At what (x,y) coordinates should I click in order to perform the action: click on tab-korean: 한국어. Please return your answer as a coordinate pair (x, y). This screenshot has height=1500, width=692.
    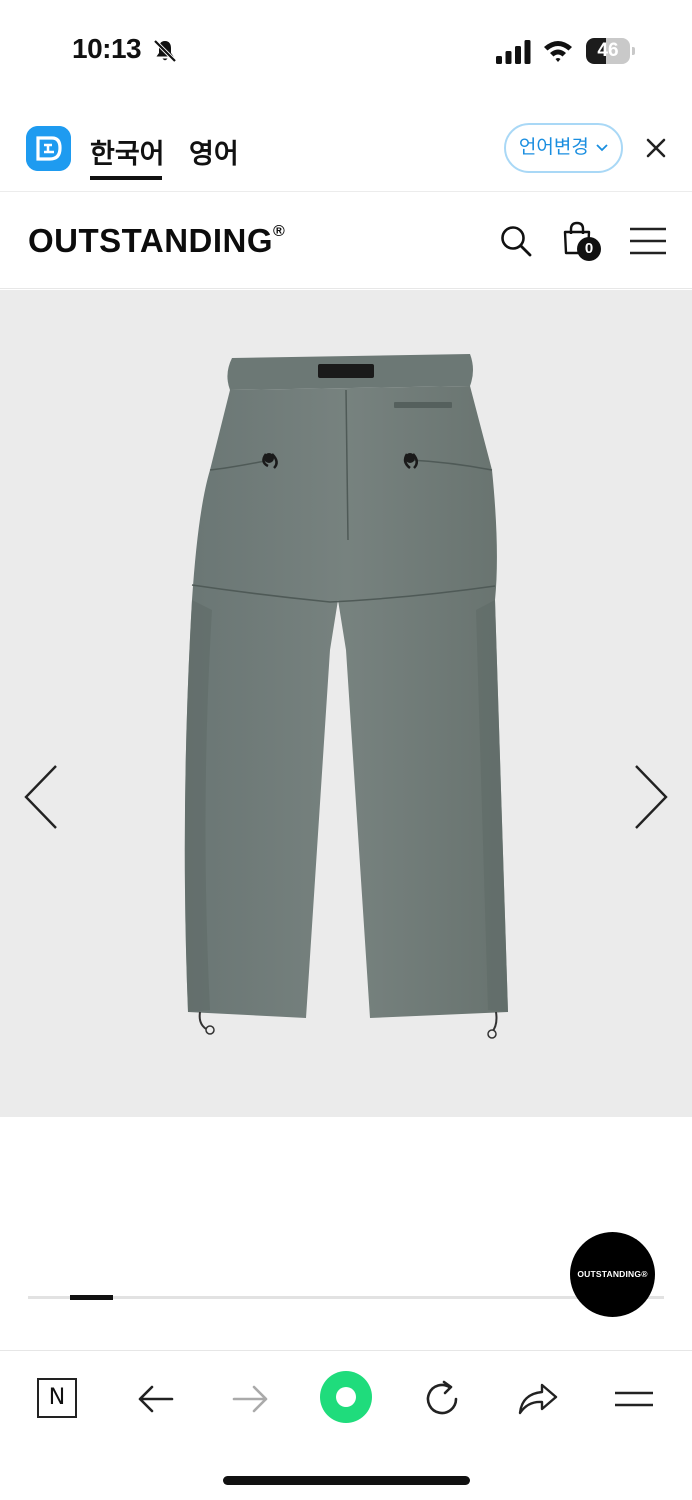
    Looking at the image, I should click on (127, 151).